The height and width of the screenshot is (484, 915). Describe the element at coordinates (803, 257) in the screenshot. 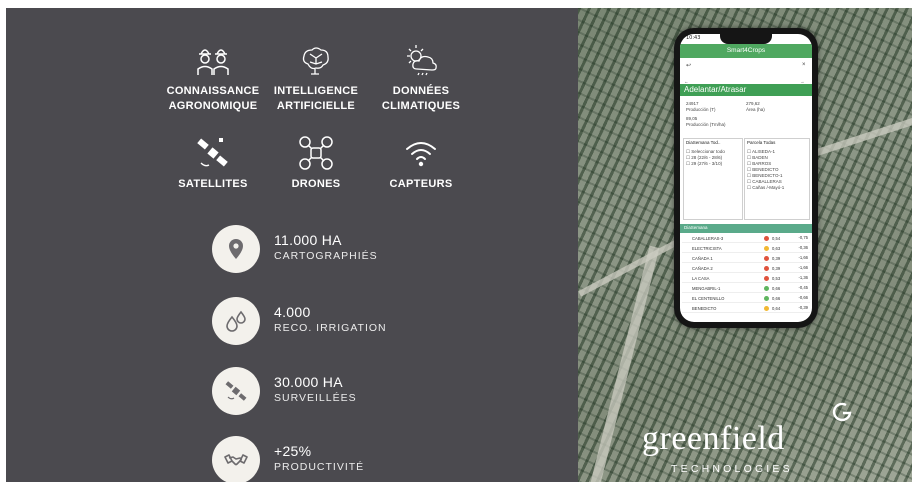

I see `row-delta: -1,66` at that location.